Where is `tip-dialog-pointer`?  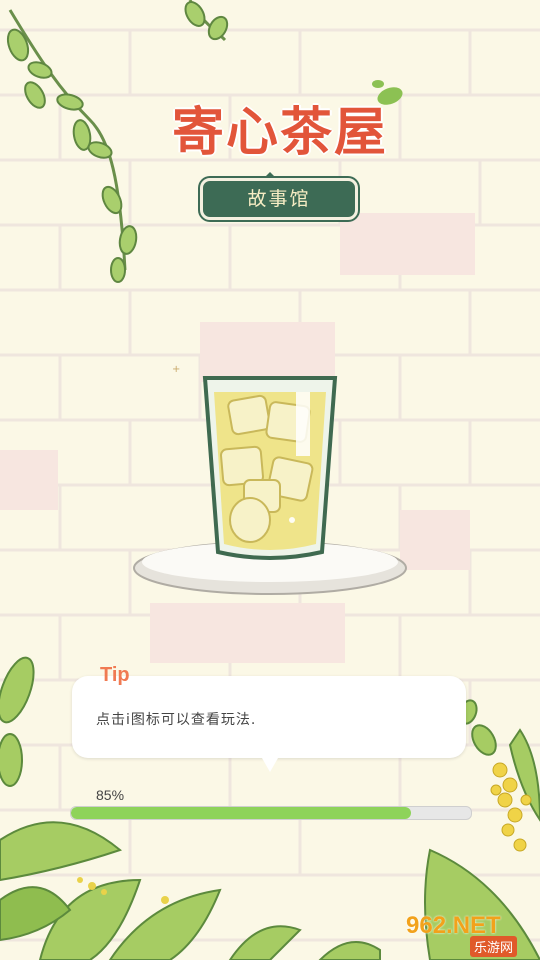 tip-dialog-pointer is located at coordinates (270, 765).